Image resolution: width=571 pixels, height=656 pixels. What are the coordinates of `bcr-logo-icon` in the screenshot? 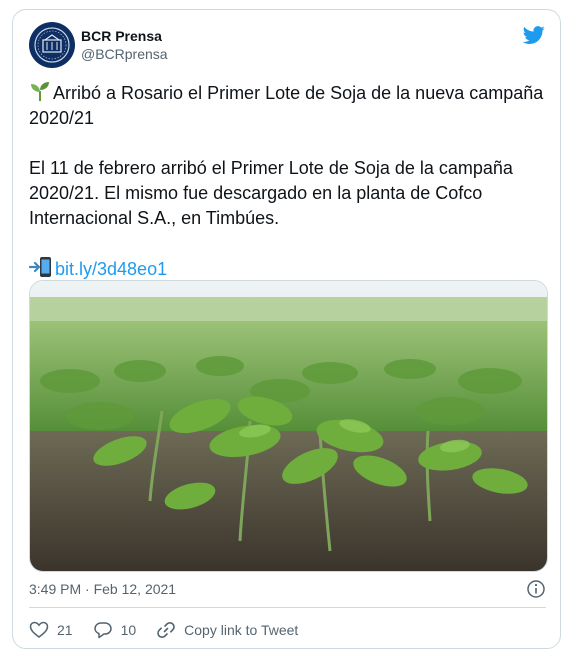 It's located at (52, 45).